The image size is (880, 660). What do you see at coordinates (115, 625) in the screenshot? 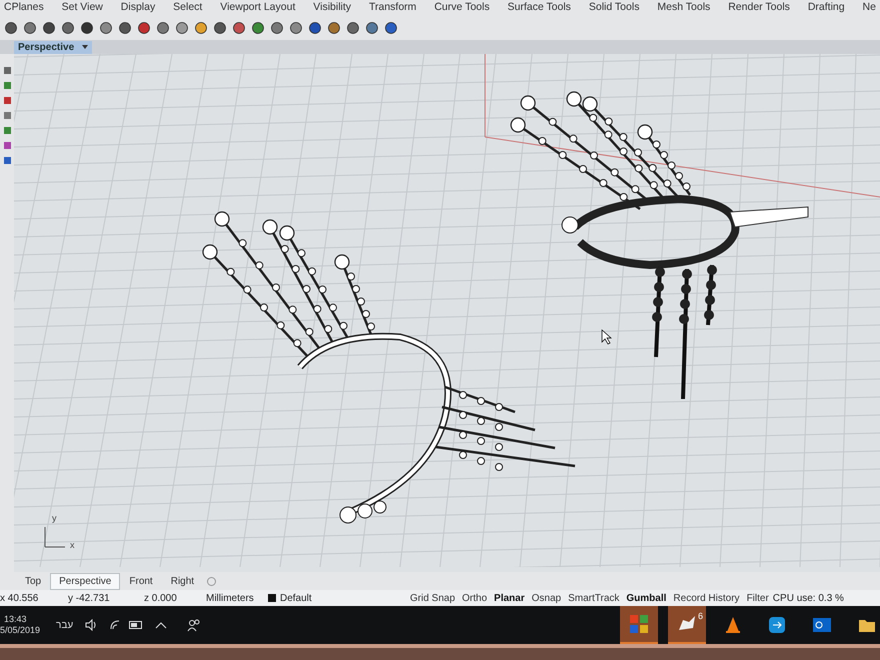
I see `wifi-icon` at bounding box center [115, 625].